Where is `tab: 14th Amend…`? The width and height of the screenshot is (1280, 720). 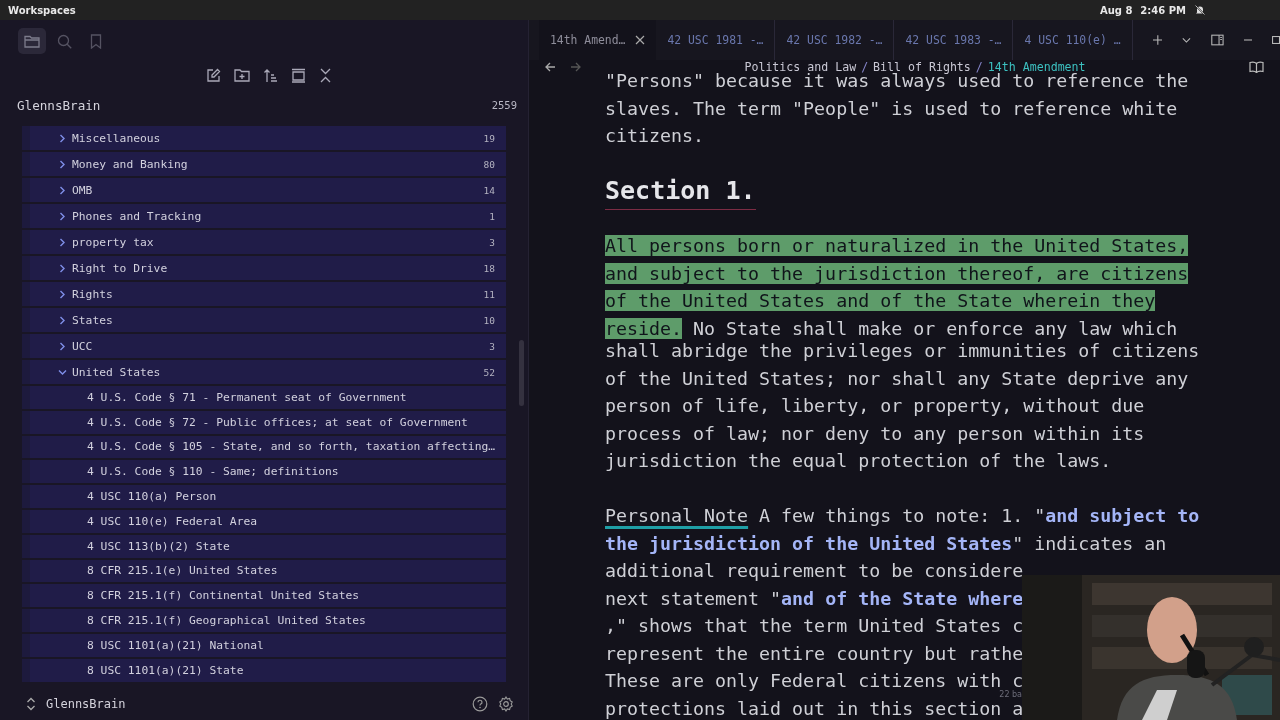 tab: 14th Amend… is located at coordinates (598, 40).